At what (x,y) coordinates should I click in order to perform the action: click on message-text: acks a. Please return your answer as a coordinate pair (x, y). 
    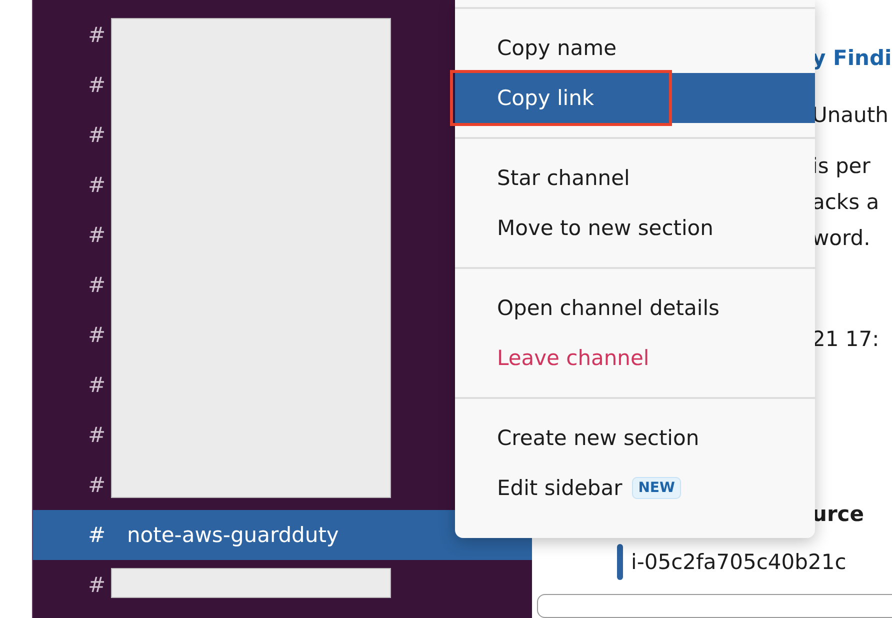
    Looking at the image, I should click on (846, 202).